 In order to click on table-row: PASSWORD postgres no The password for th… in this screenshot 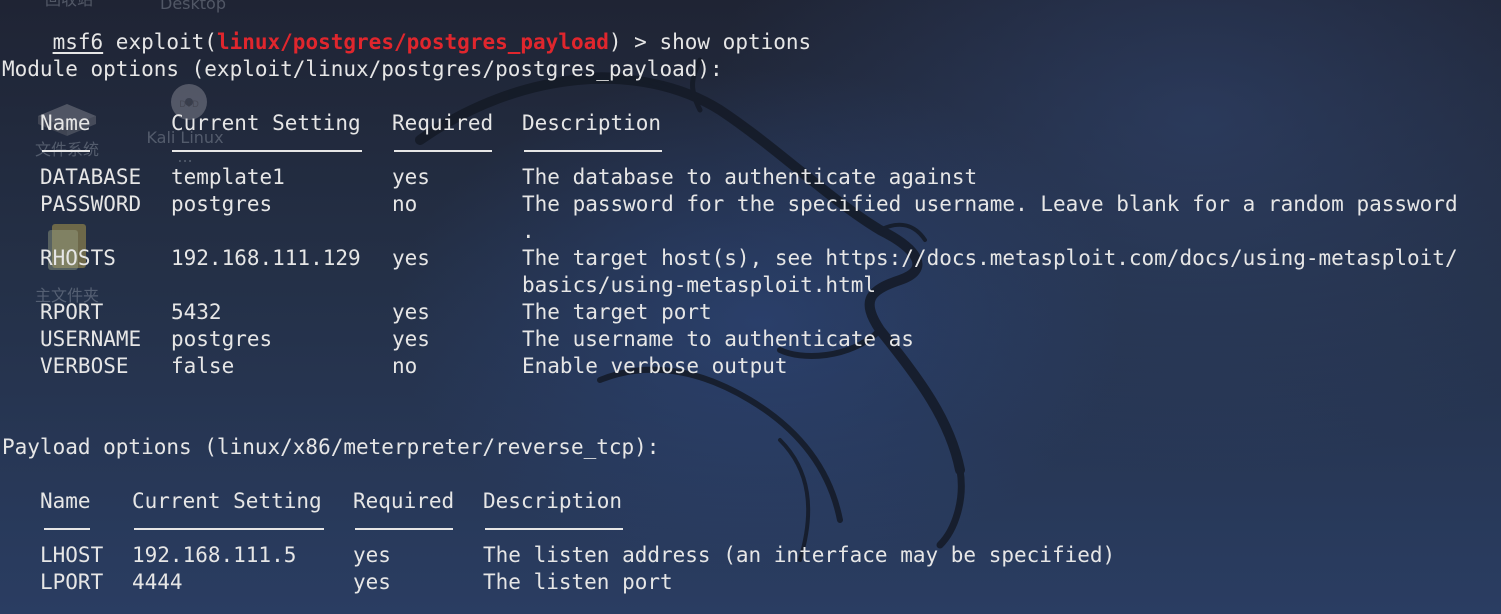, I will do `click(730, 204)`.